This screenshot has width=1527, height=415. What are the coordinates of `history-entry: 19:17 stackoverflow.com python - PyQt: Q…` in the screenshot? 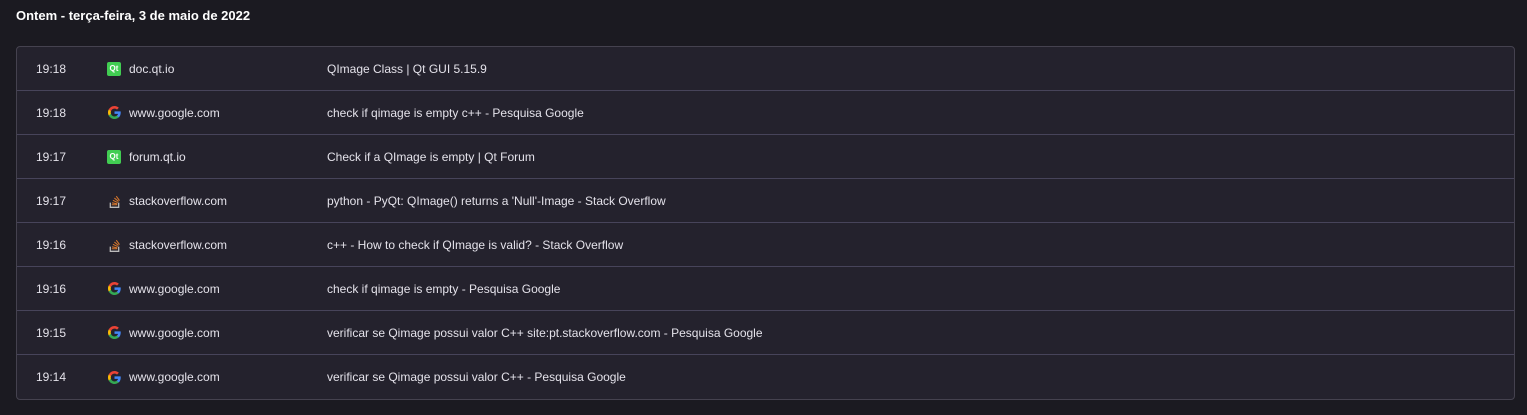 It's located at (765, 201).